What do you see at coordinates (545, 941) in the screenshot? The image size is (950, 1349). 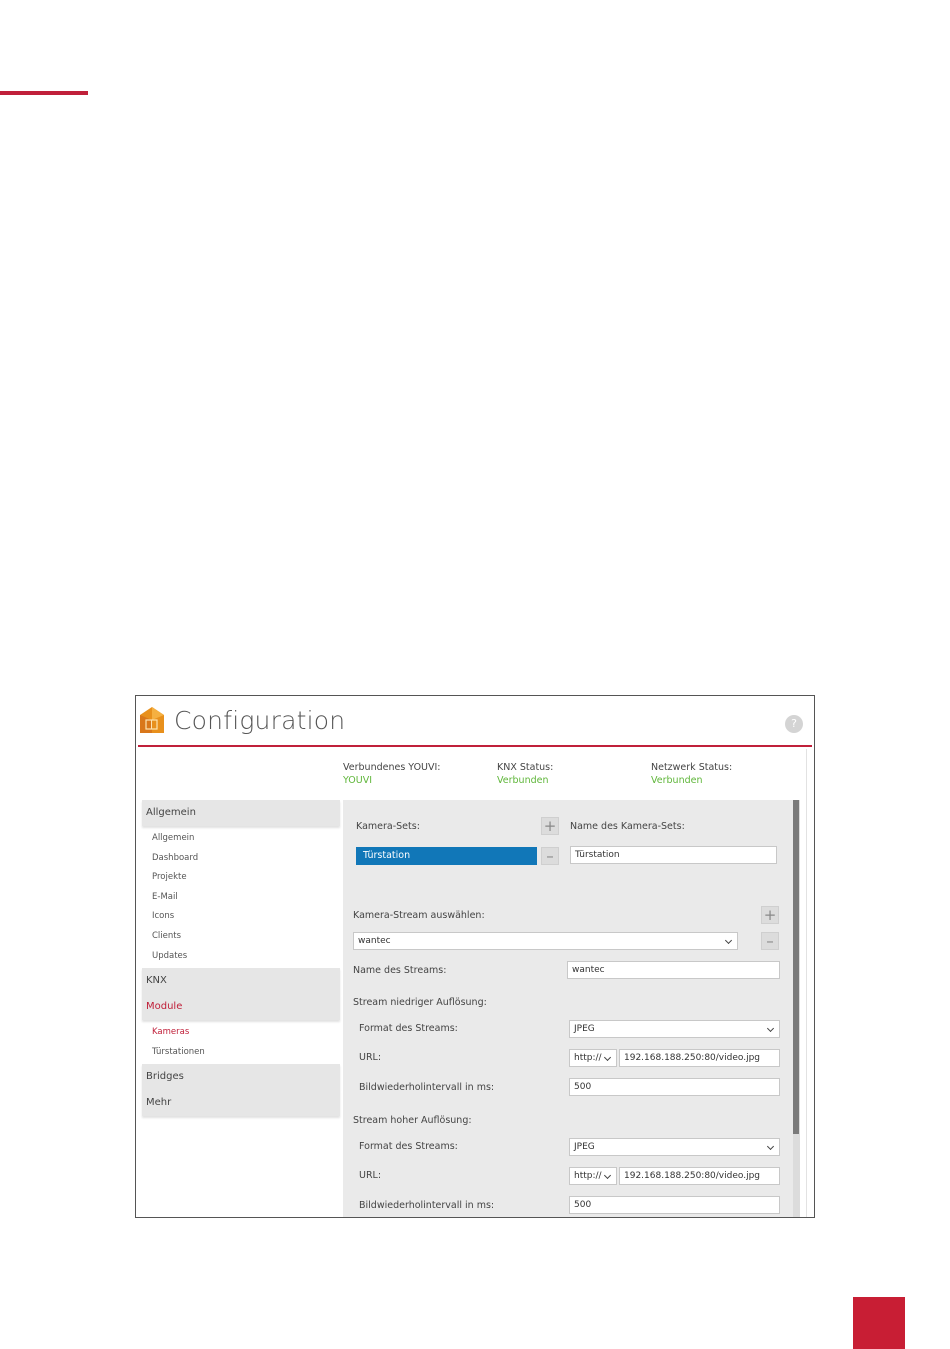 I see `stream-select: wantec` at bounding box center [545, 941].